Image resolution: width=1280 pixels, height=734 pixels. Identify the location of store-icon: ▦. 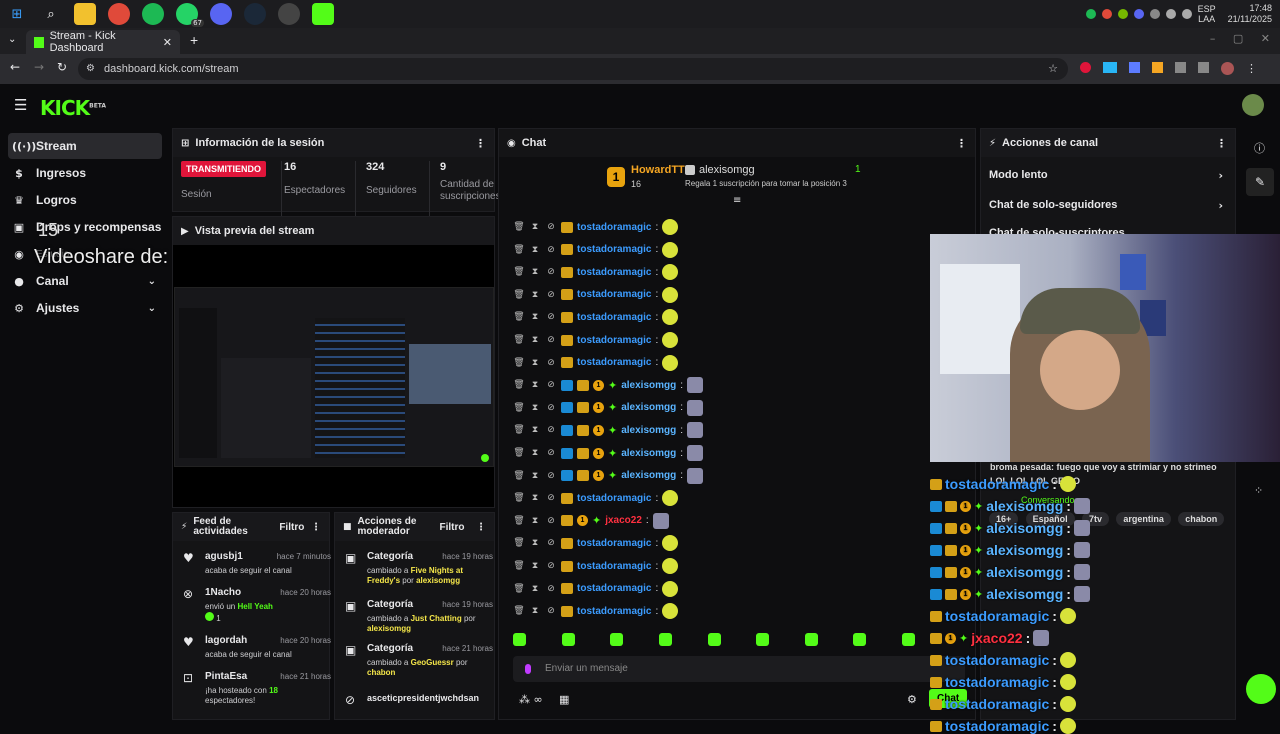
(564, 699).